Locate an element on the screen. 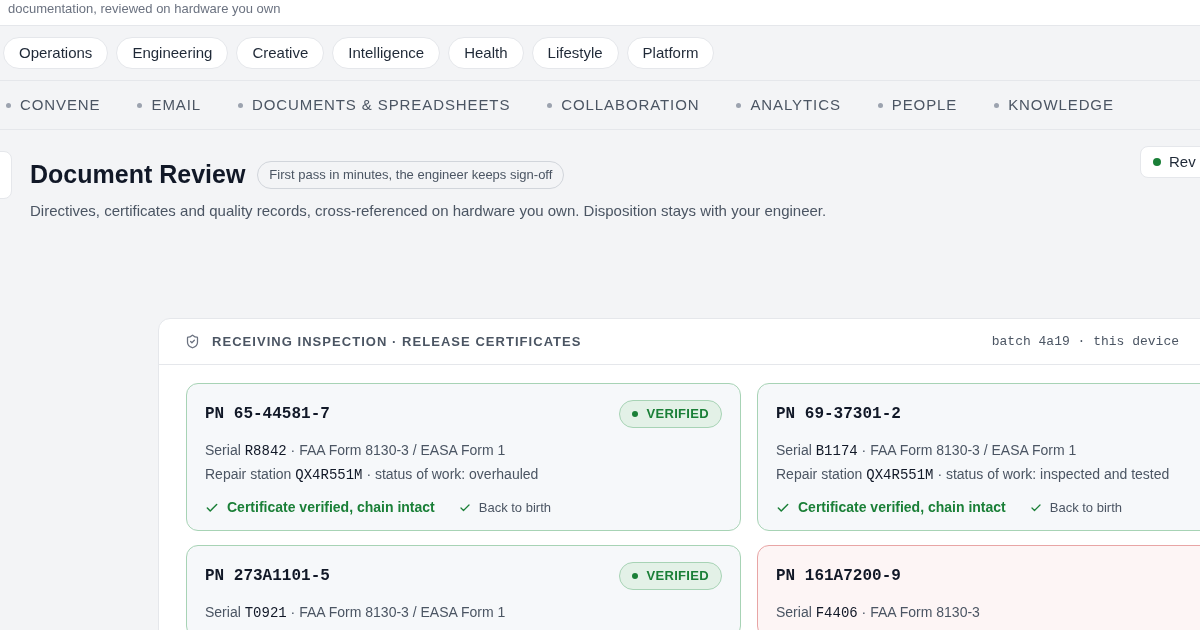  station-line: Repair station QX4R551M · status of work: overhauled is located at coordinates (372, 475).